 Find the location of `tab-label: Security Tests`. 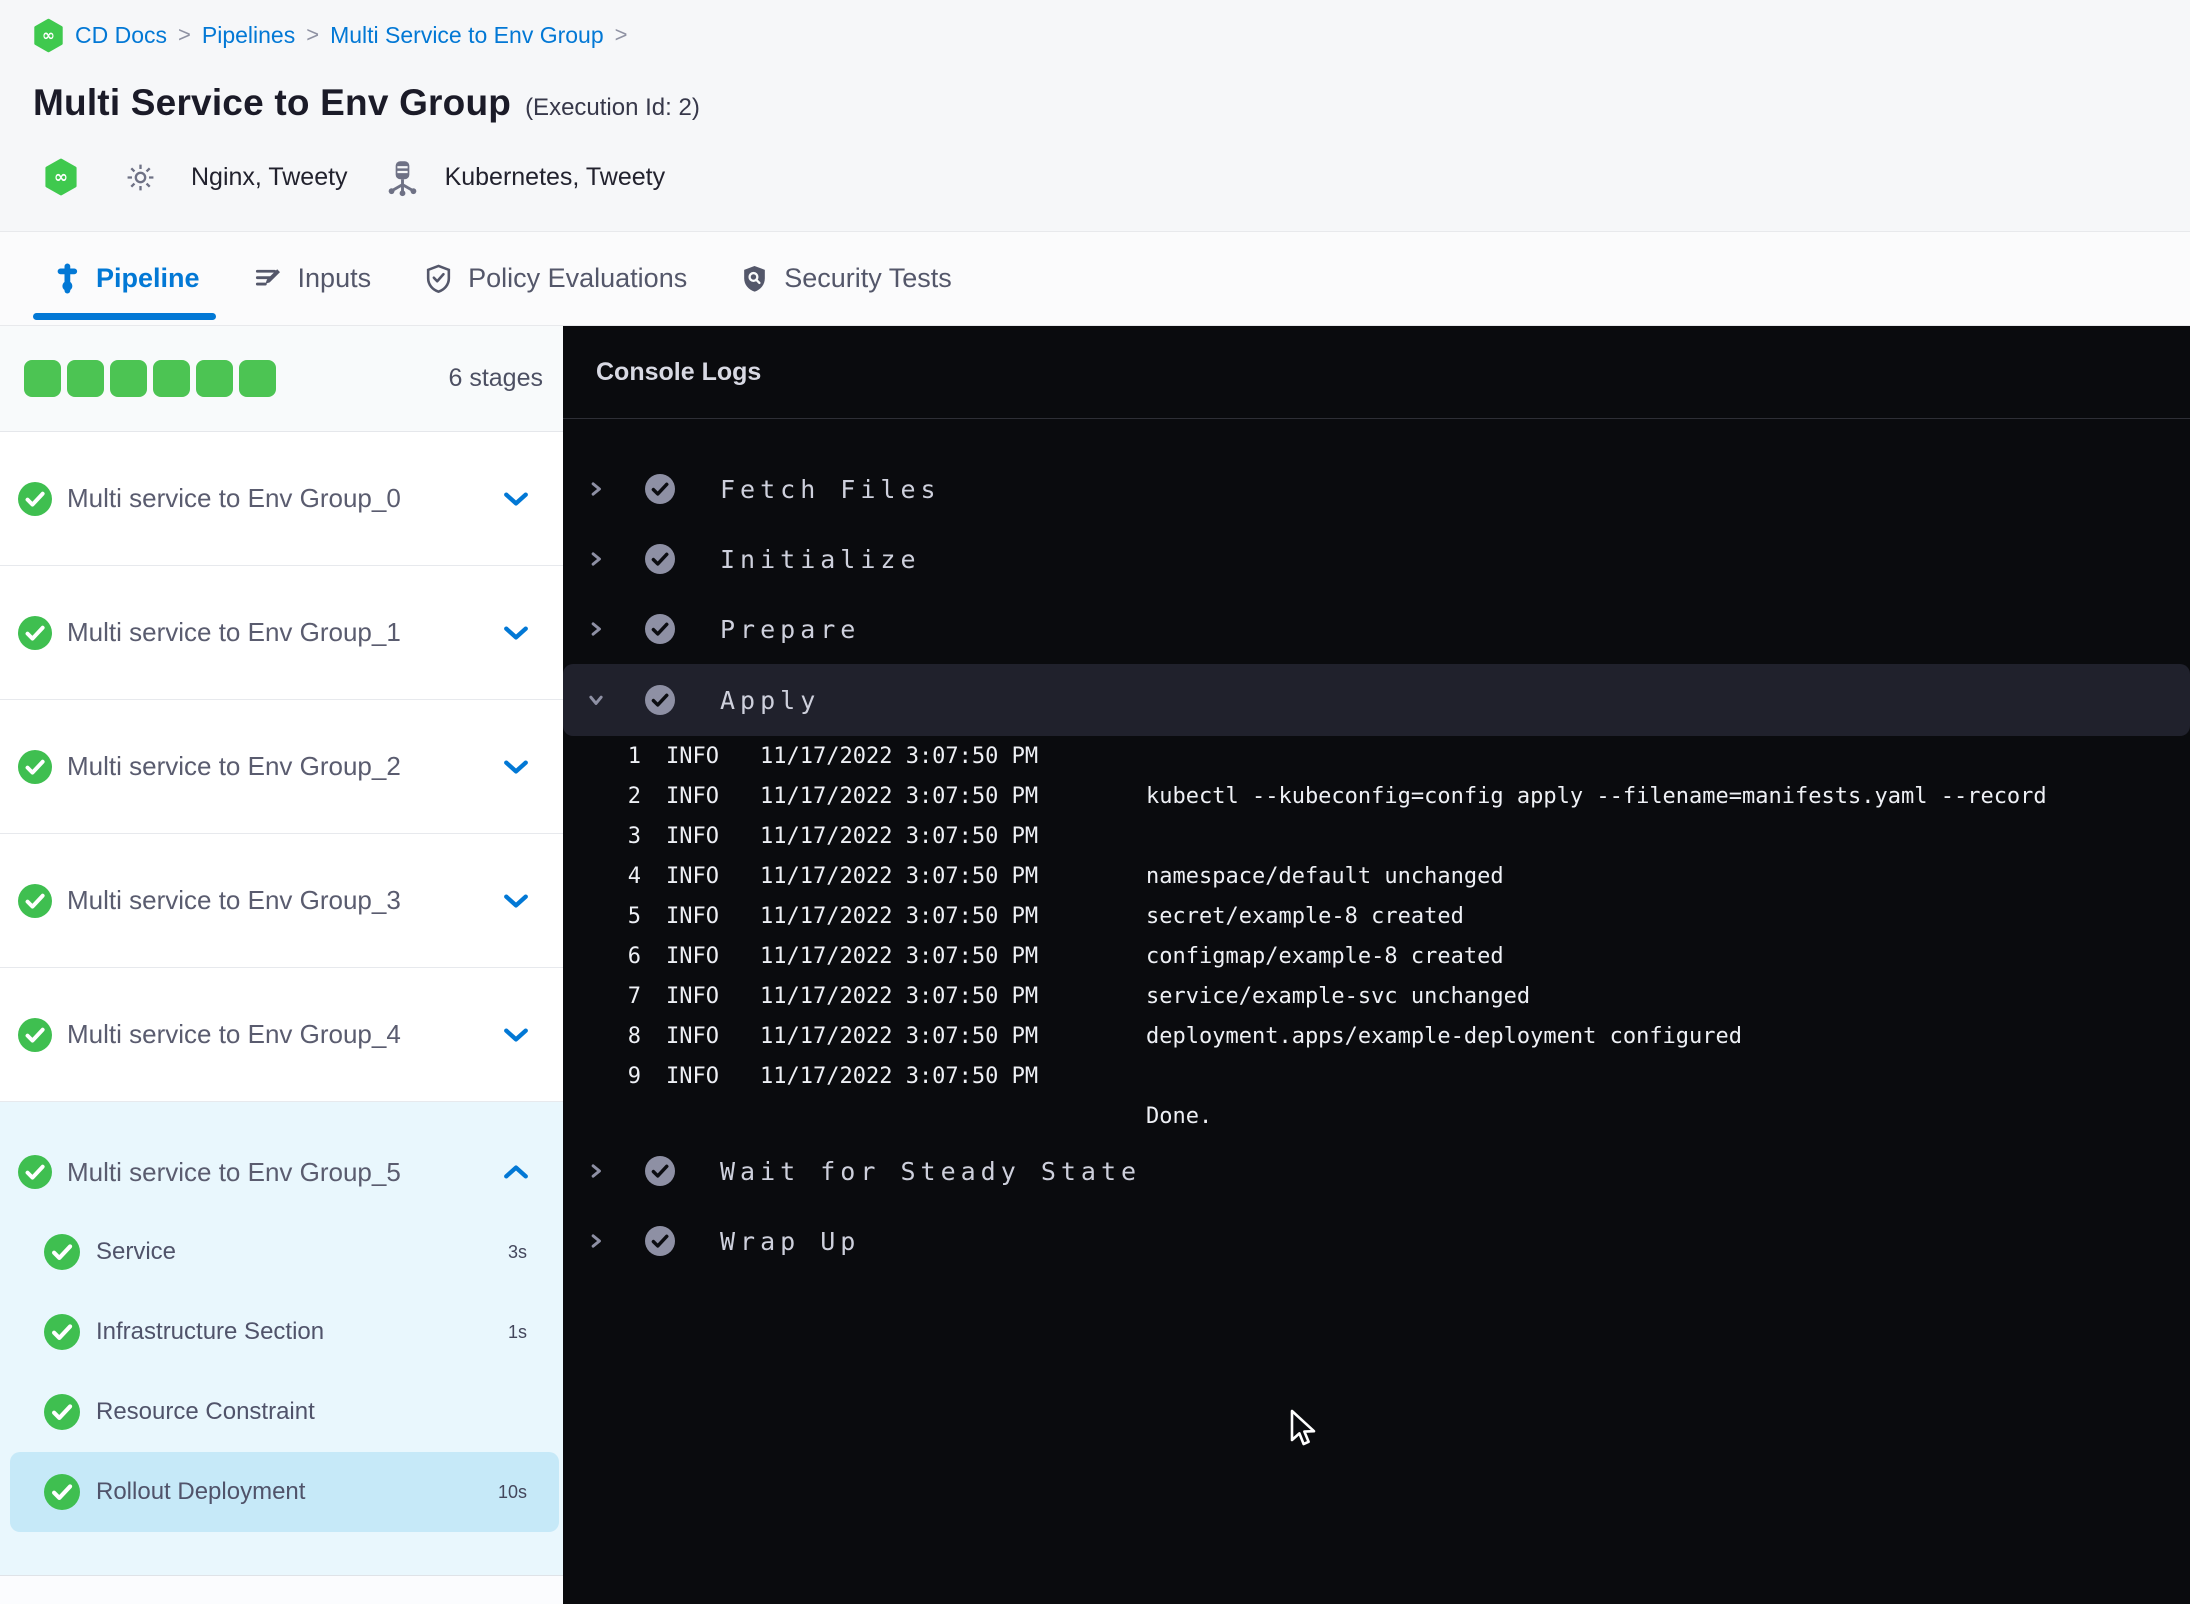

tab-label: Security Tests is located at coordinates (868, 278).